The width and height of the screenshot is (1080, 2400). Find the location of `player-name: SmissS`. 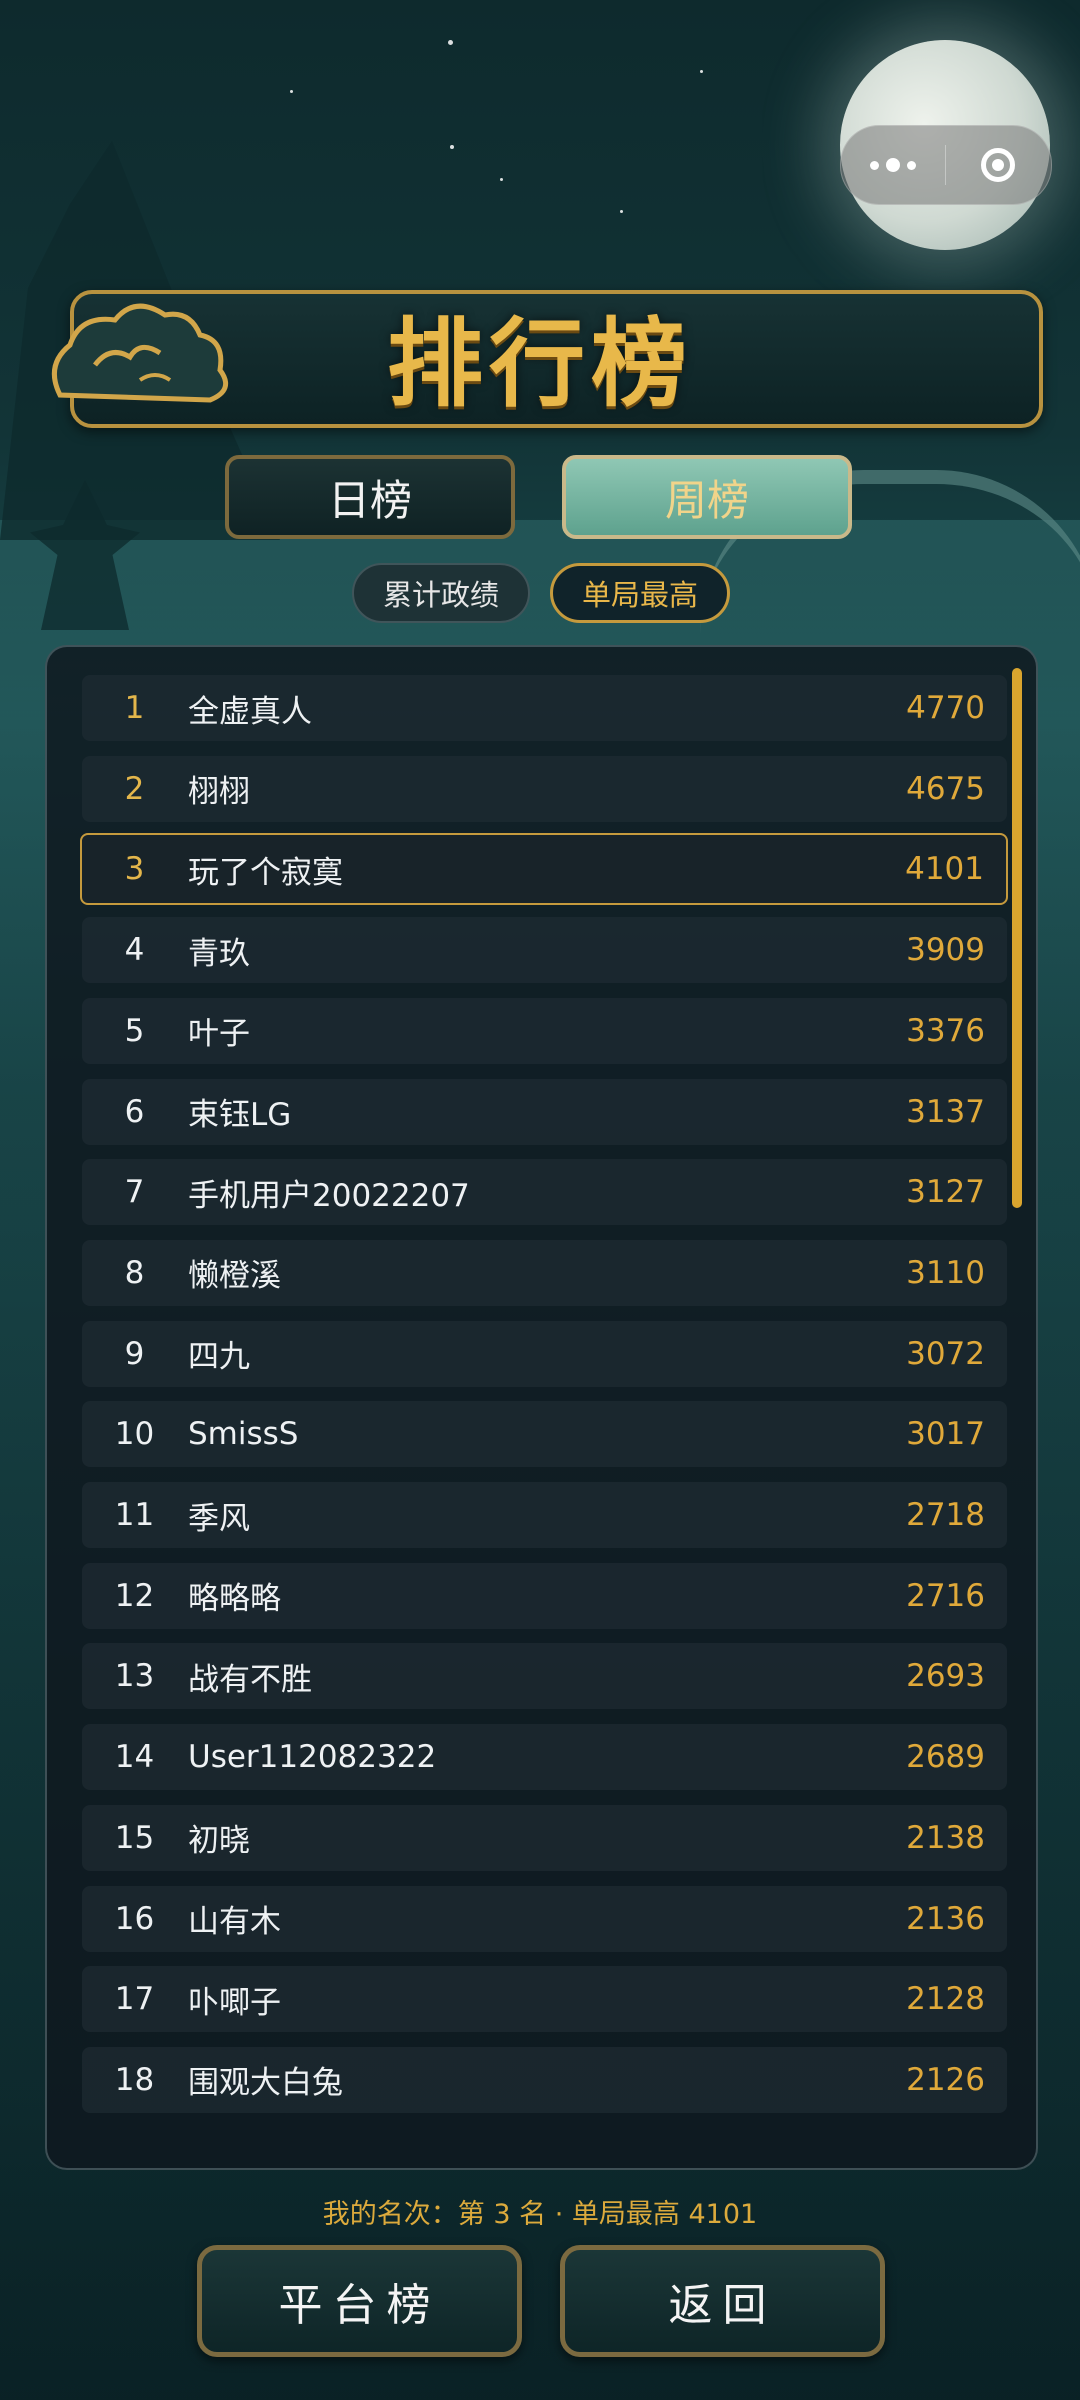

player-name: SmissS is located at coordinates (243, 1434).